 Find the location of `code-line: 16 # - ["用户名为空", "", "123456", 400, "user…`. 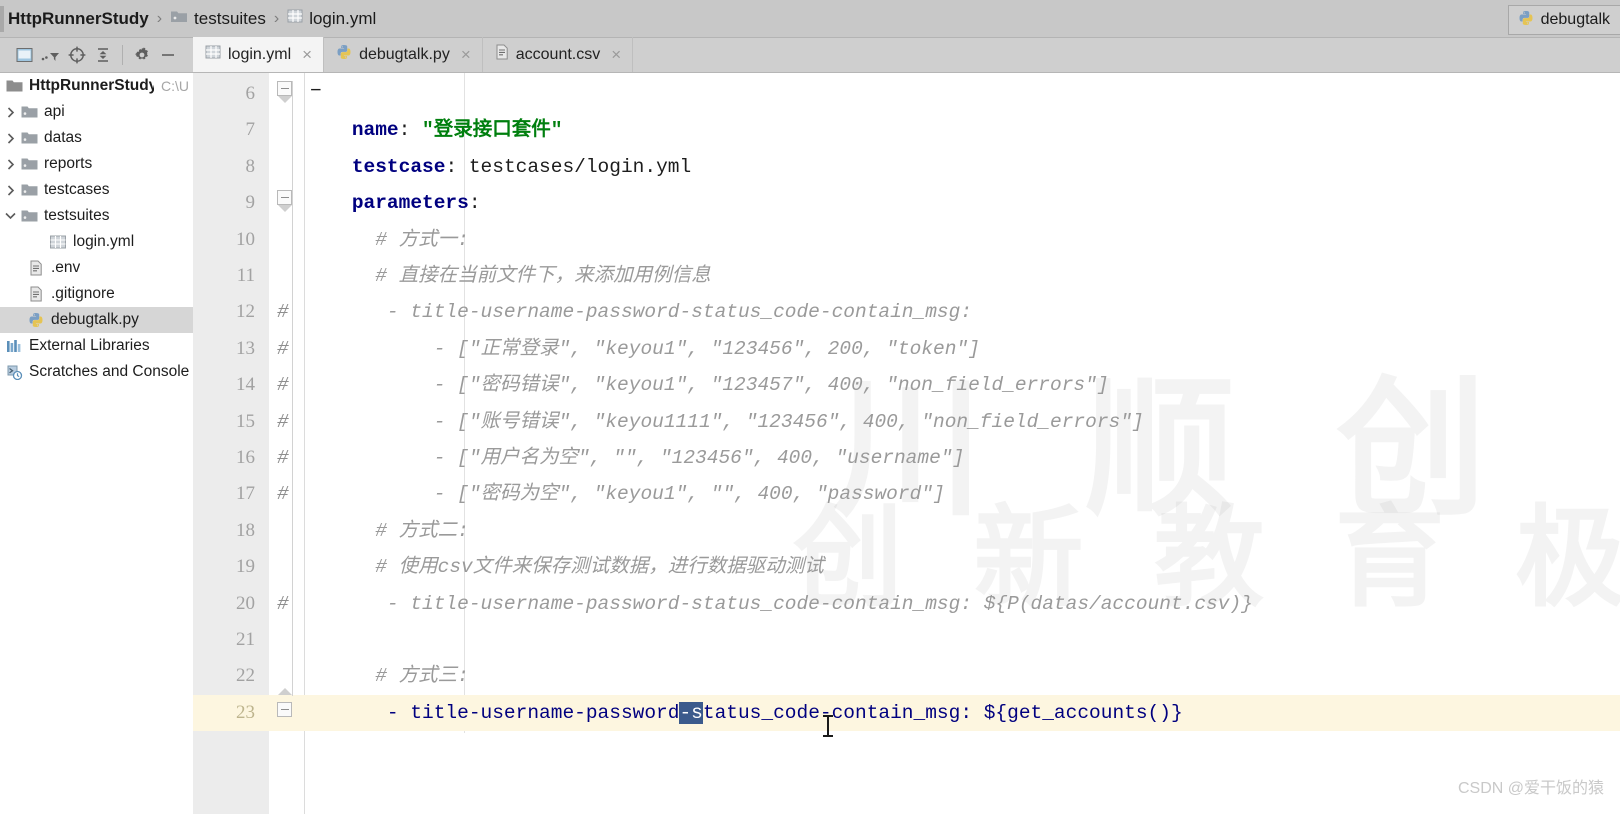

code-line: 16 # - ["用户名为空", "", "123456", 400, "user… is located at coordinates (906, 458).